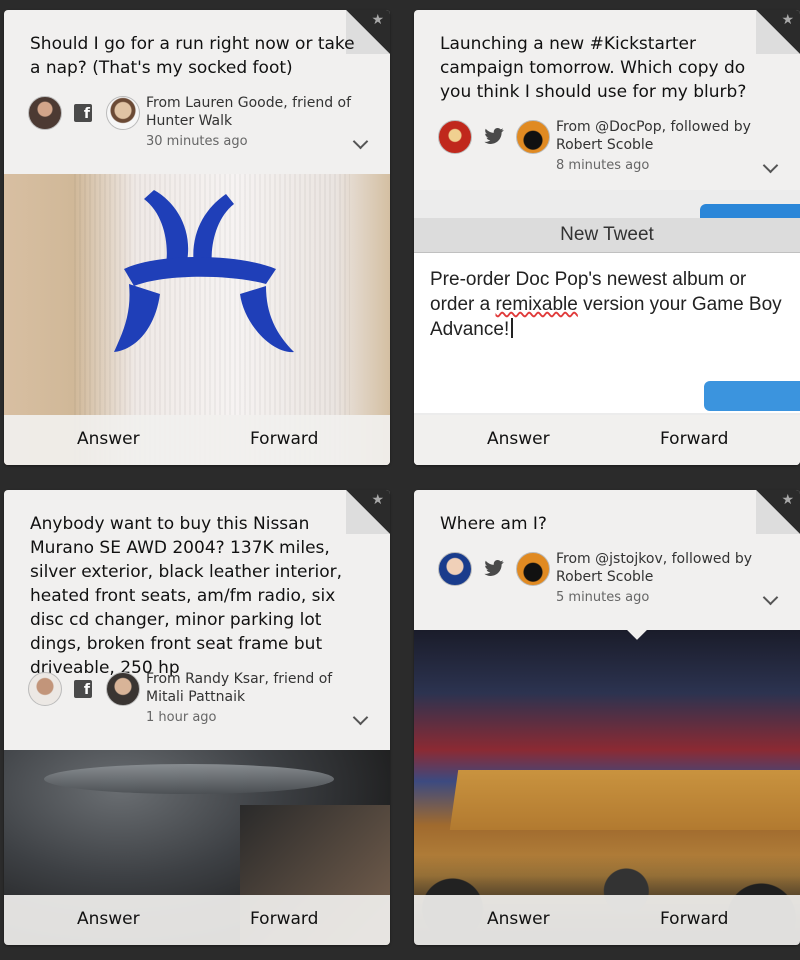 The image size is (800, 960). What do you see at coordinates (512, 328) in the screenshot?
I see `text-caret` at bounding box center [512, 328].